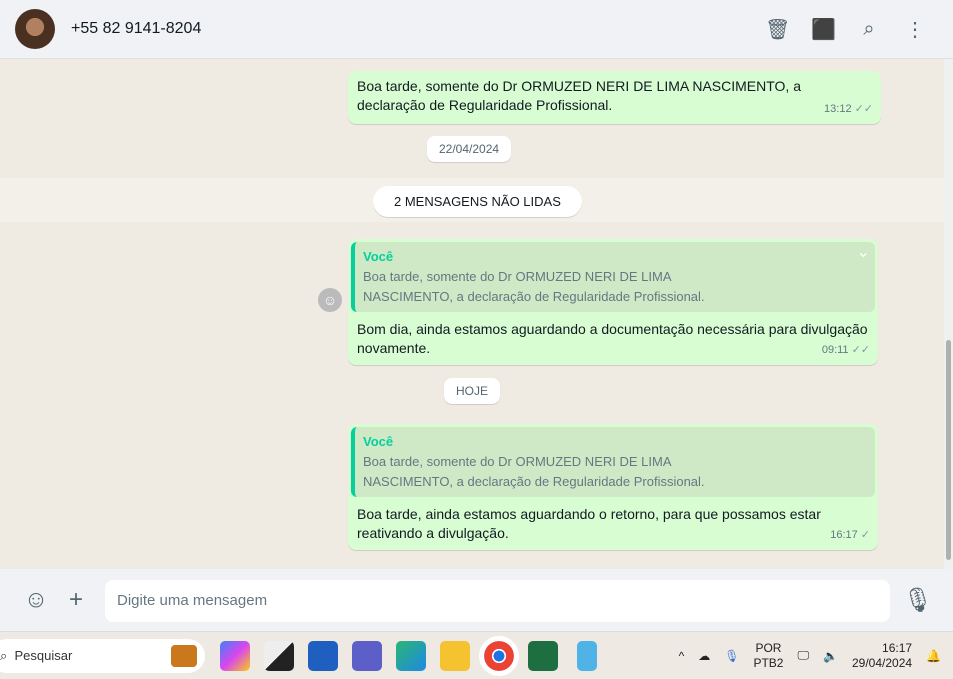  What do you see at coordinates (497, 601) in the screenshot?
I see `message-input: Digite uma mensagem` at bounding box center [497, 601].